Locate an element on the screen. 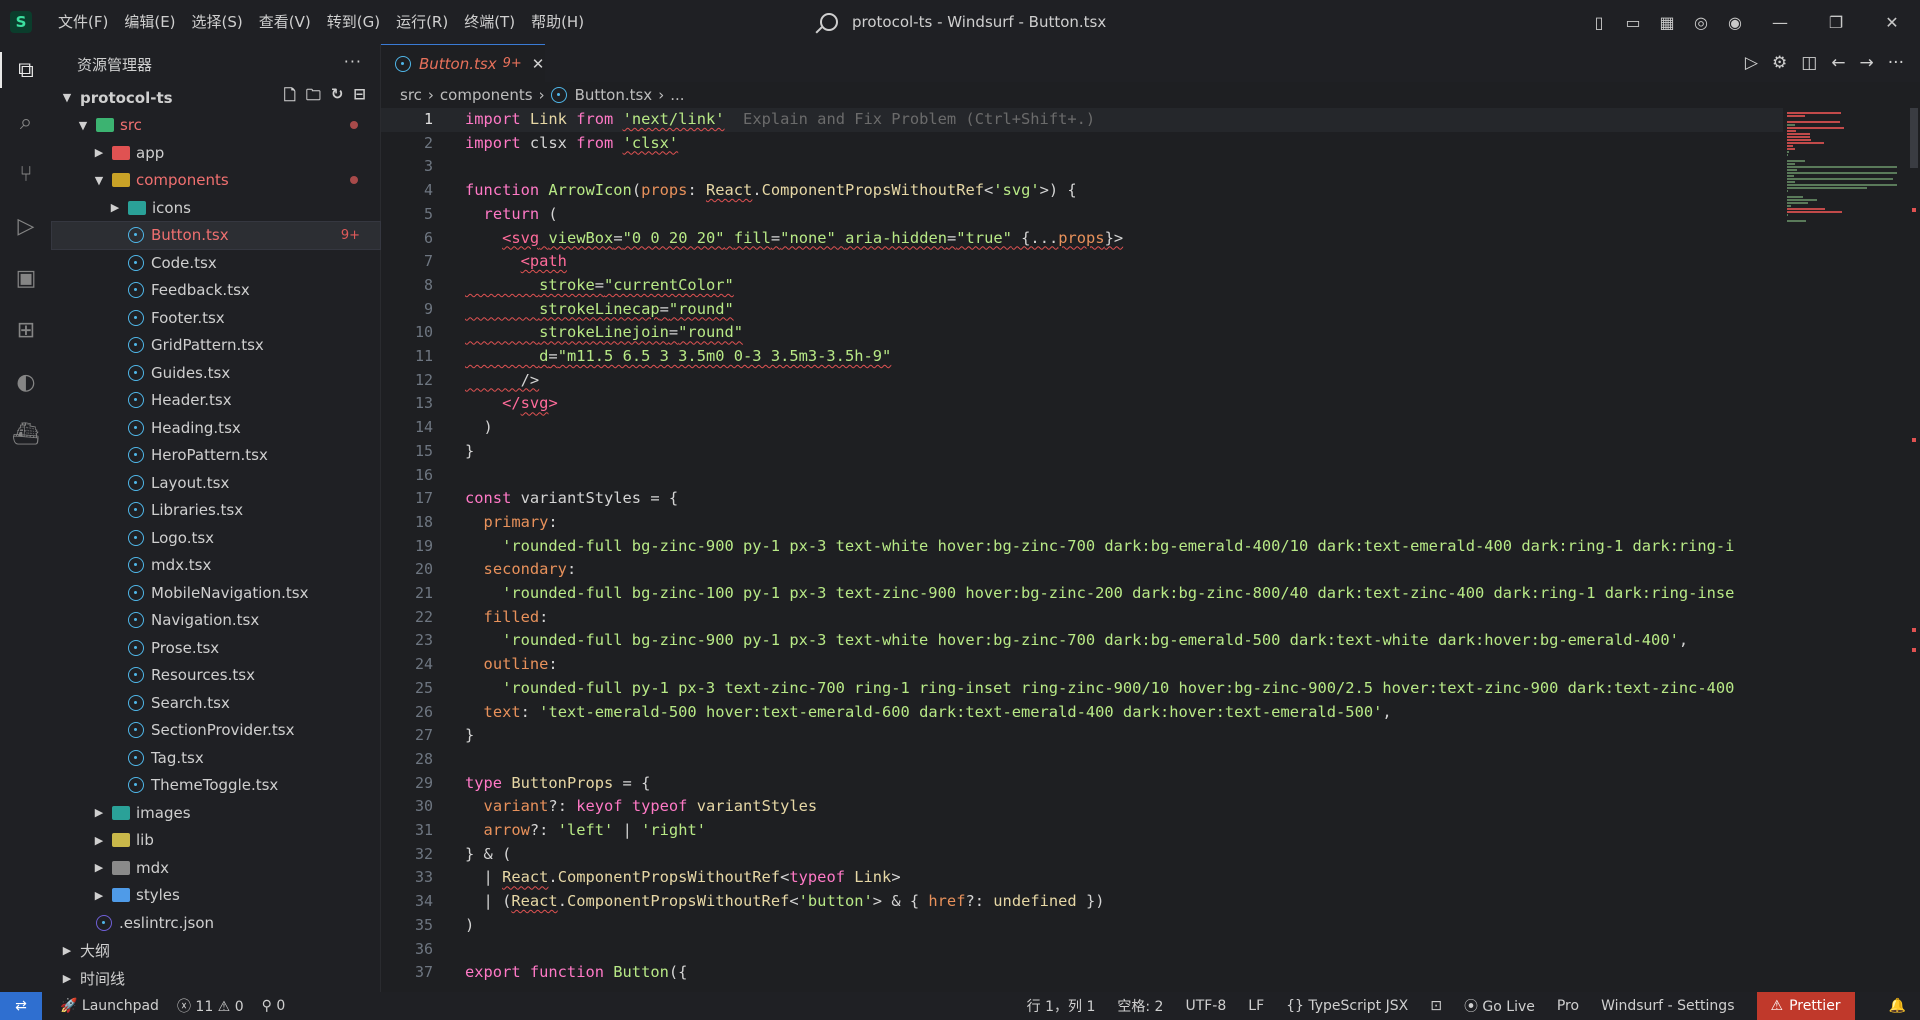  tree-file: GridPattern.tsx is located at coordinates (216, 346).